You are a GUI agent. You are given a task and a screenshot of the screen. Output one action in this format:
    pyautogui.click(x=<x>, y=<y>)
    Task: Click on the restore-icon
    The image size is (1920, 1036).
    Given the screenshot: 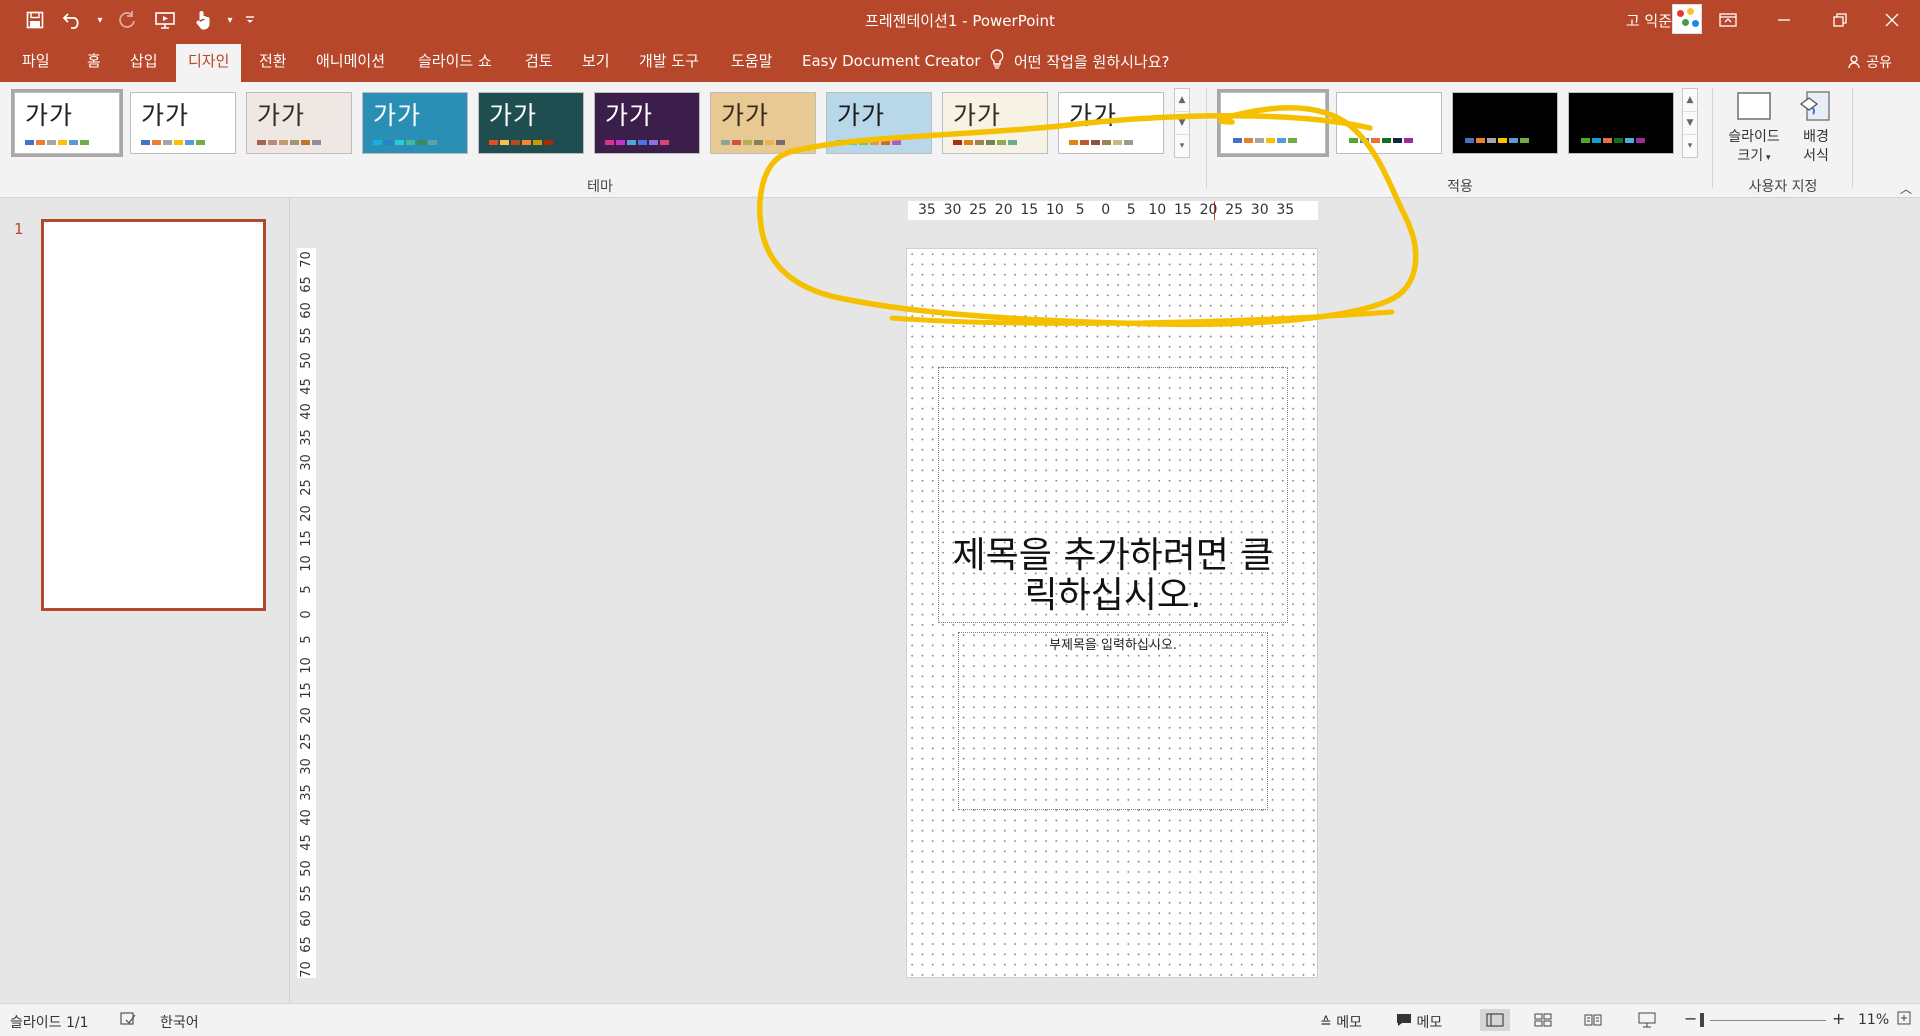 What is the action you would take?
    pyautogui.click(x=1840, y=20)
    